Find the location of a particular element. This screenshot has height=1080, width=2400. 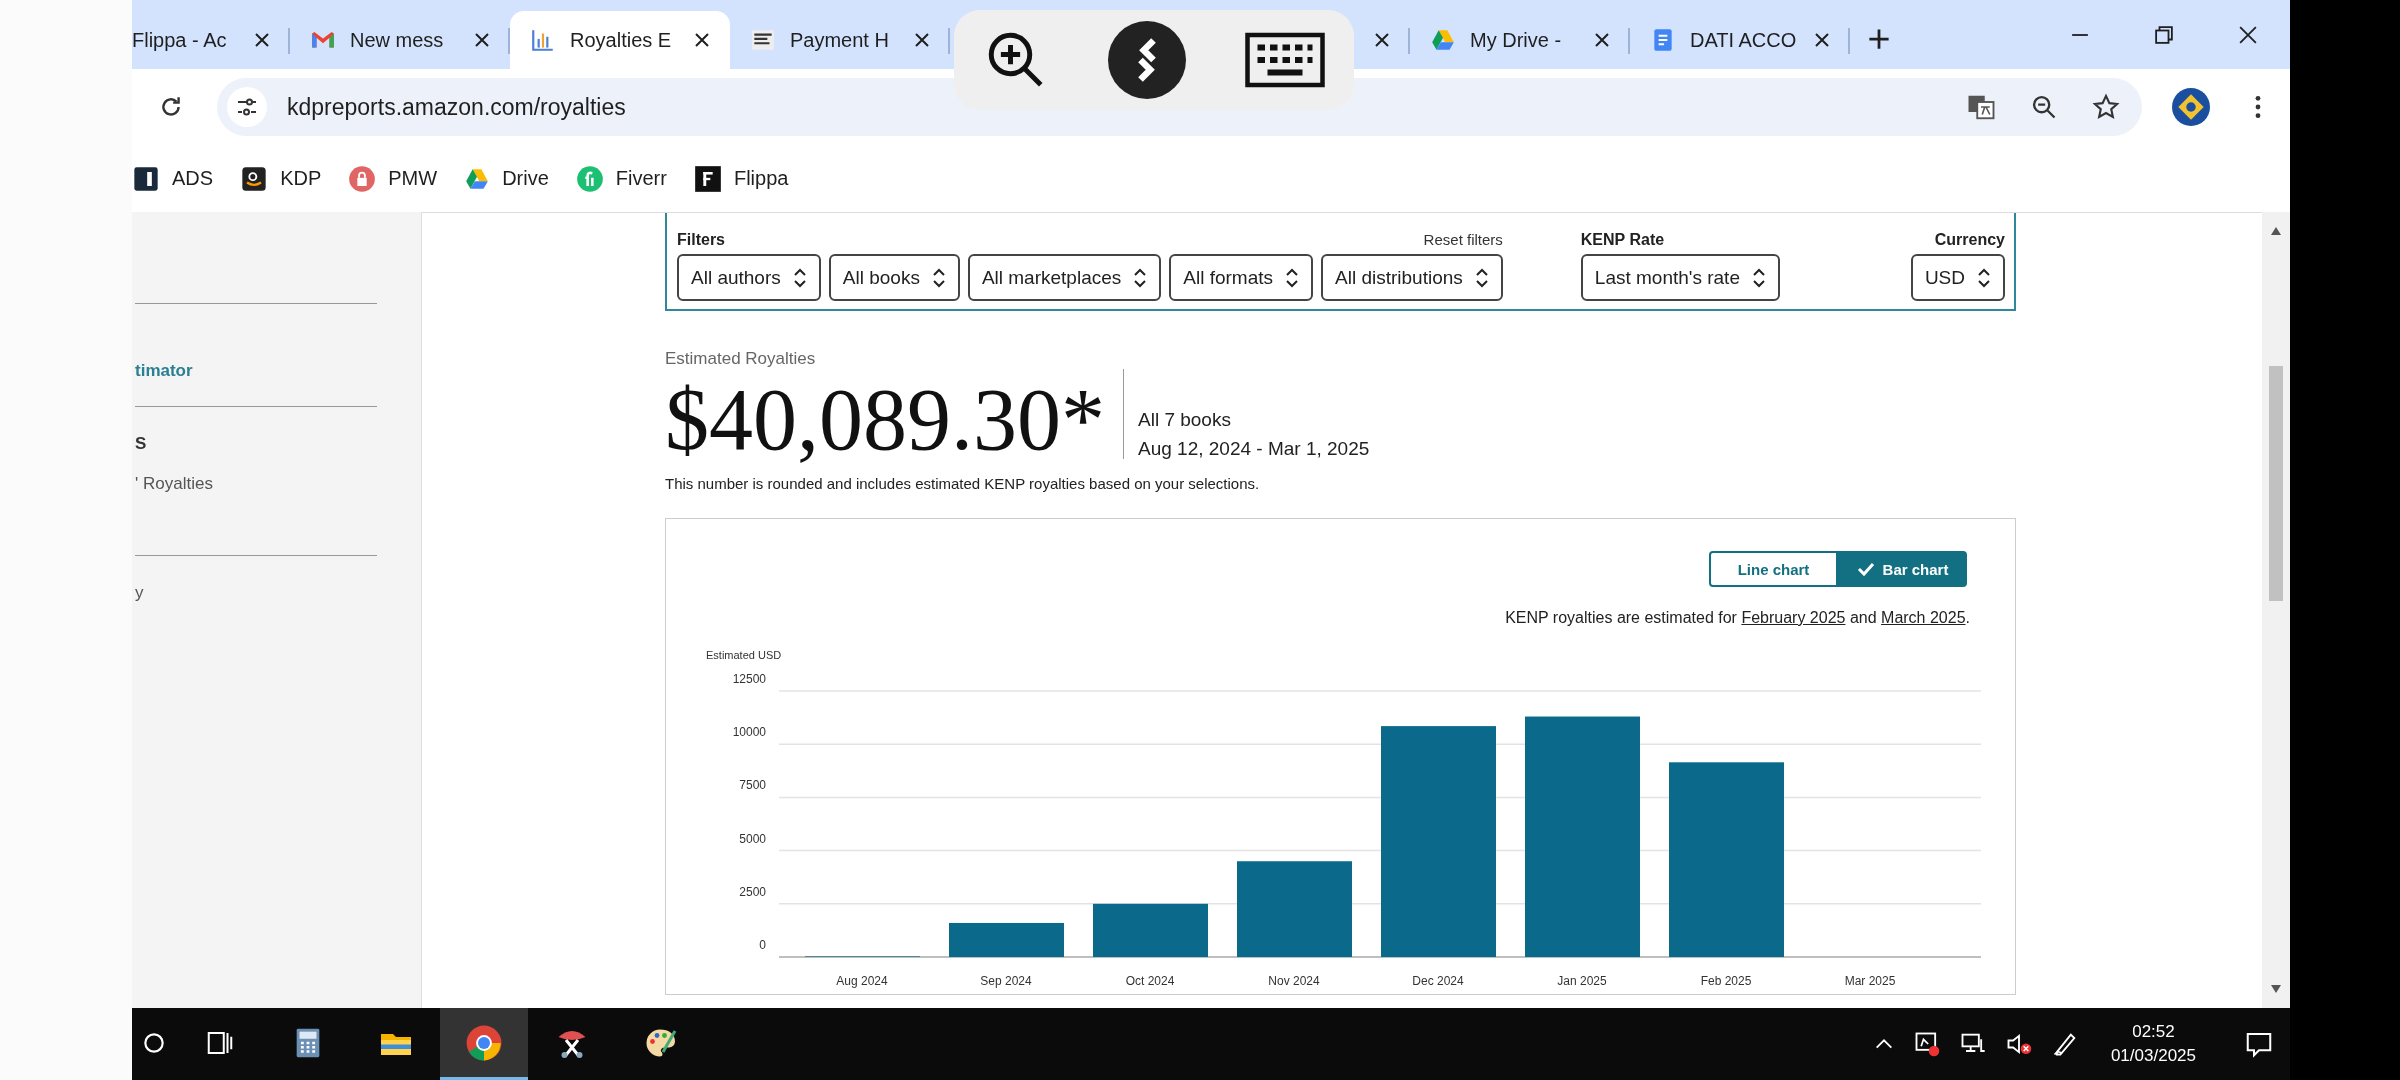

date-range: Aug 12, 2024 - Mar 1, 2025 is located at coordinates (1254, 449).